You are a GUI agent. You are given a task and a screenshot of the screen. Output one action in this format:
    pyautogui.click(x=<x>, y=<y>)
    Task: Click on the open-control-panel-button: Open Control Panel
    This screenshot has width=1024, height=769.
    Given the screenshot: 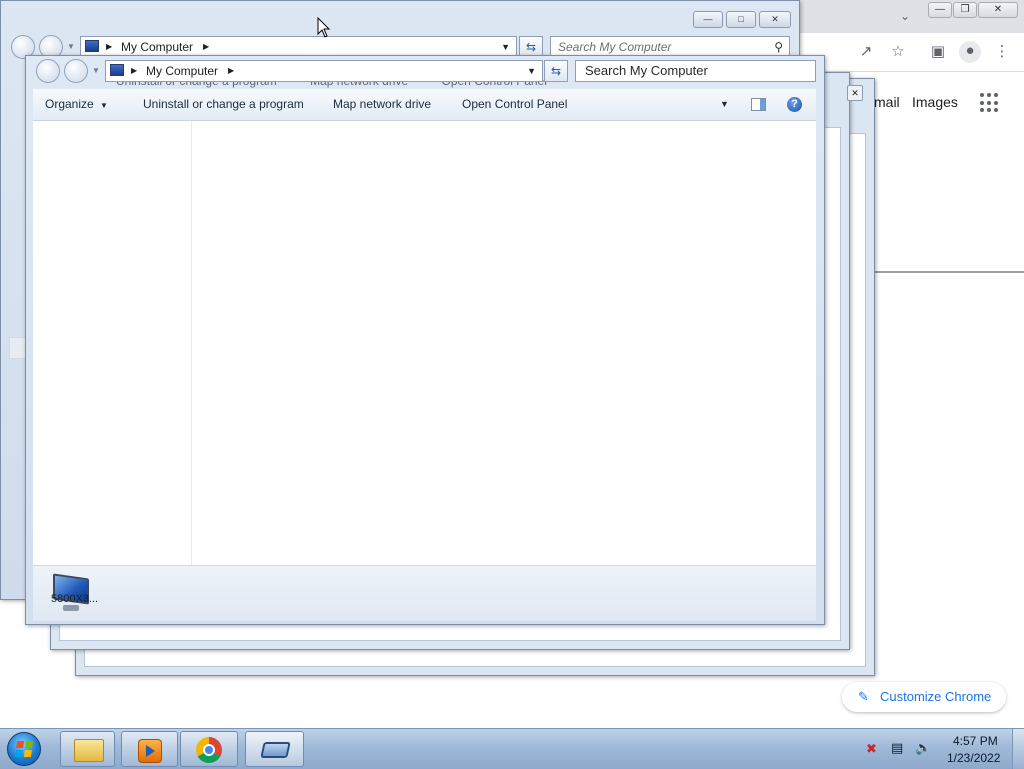 What is the action you would take?
    pyautogui.click(x=514, y=104)
    